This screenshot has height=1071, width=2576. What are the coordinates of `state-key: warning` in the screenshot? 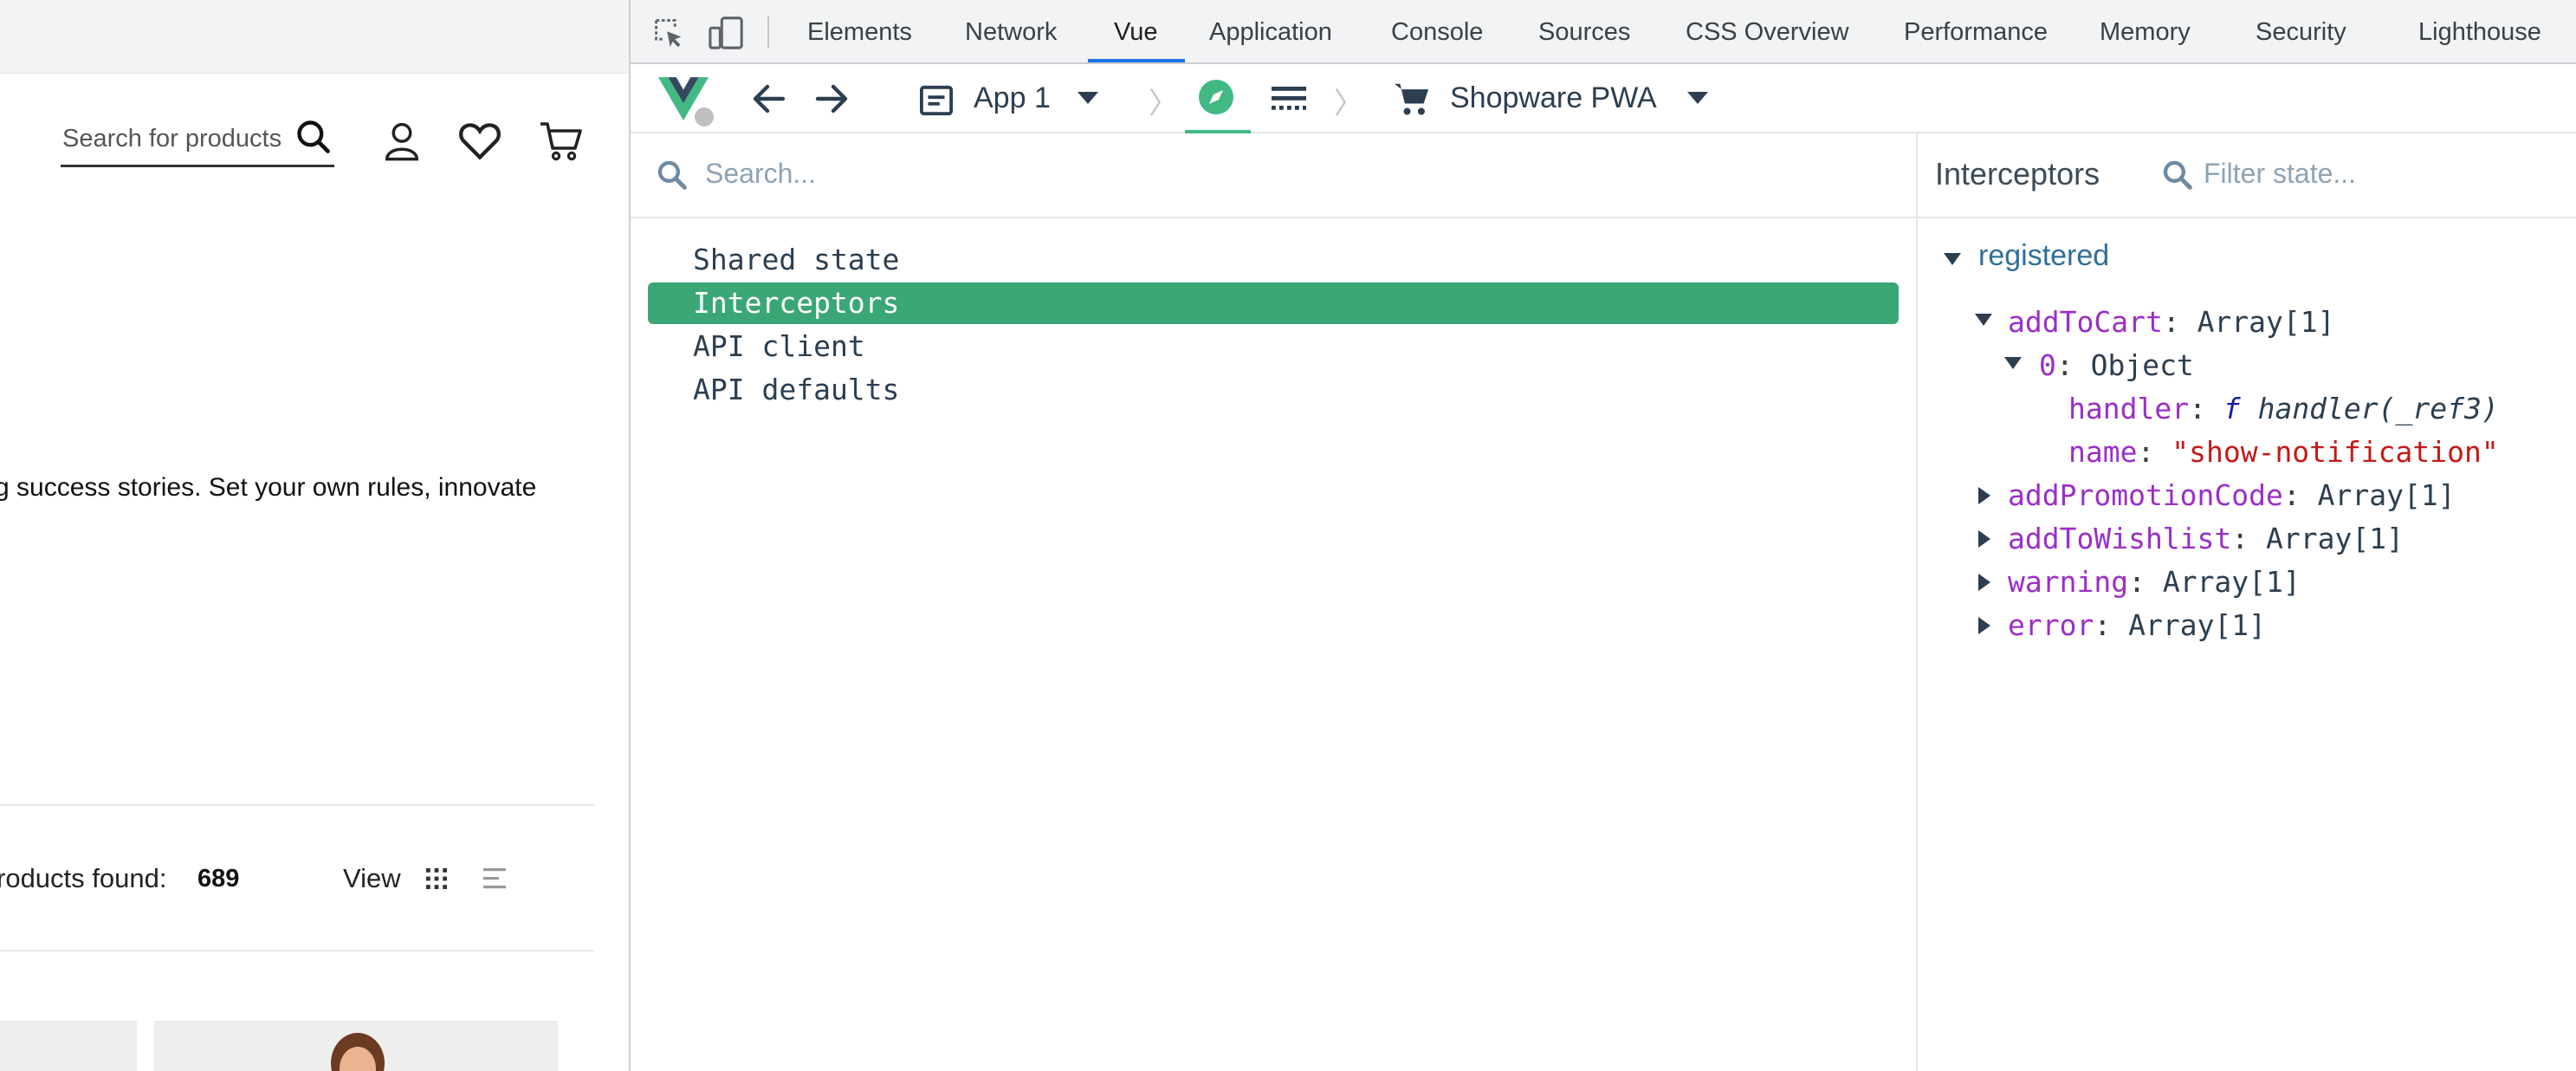 It's located at (2068, 582).